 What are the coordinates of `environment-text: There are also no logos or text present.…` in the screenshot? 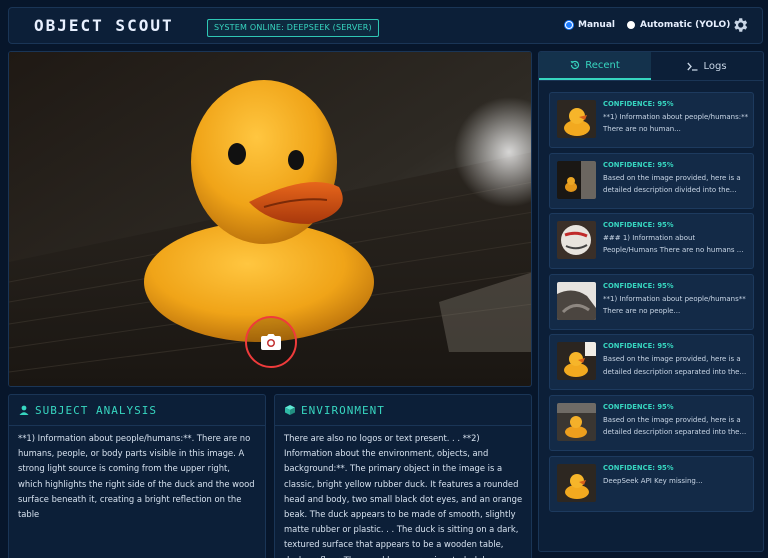 It's located at (403, 495).